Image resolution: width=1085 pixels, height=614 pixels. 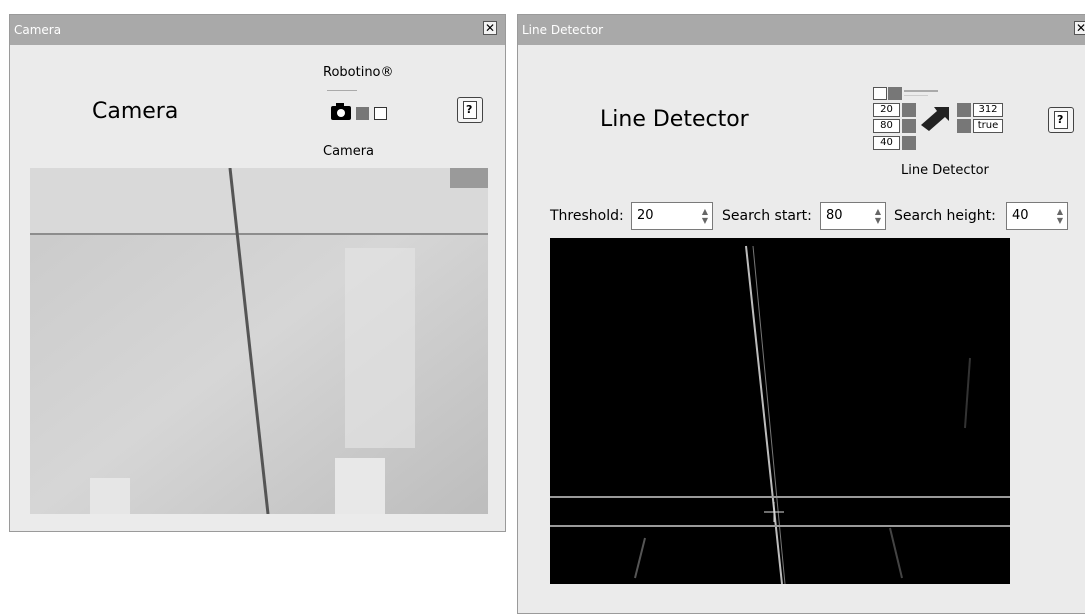 I want to click on icon-input-search-height: 40, so click(x=886, y=143).